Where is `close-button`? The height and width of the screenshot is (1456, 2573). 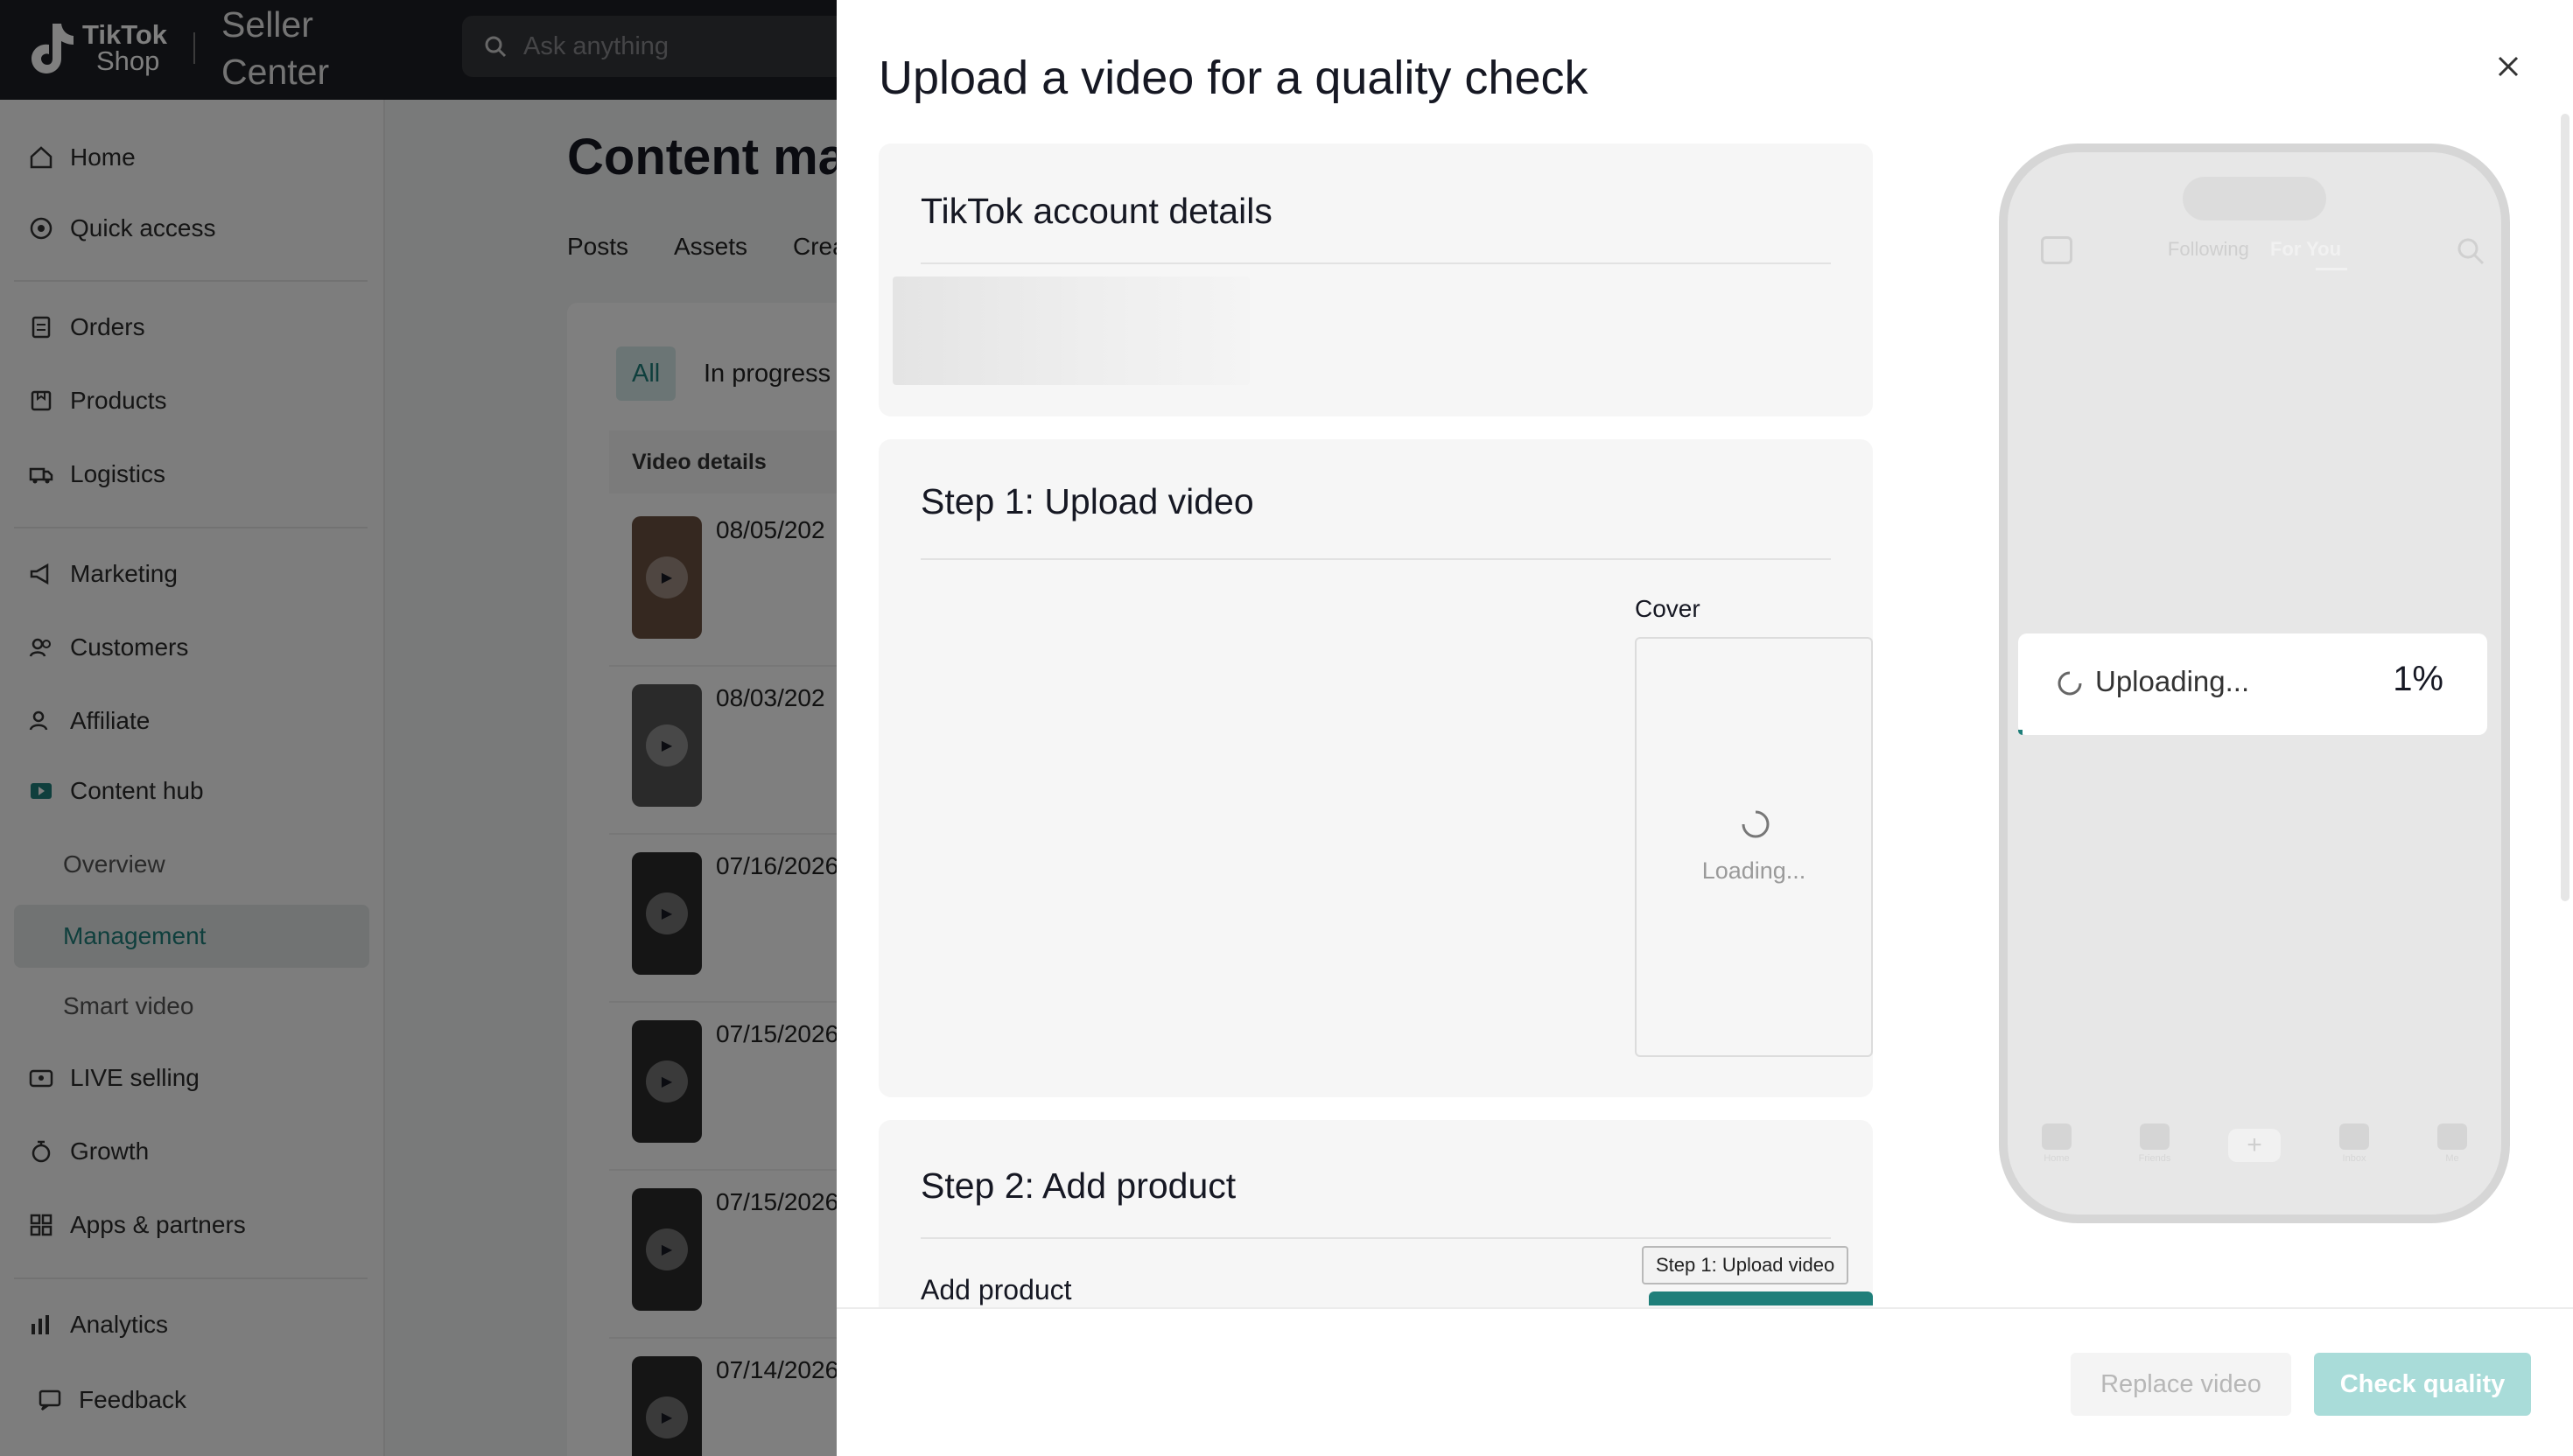 close-button is located at coordinates (2508, 66).